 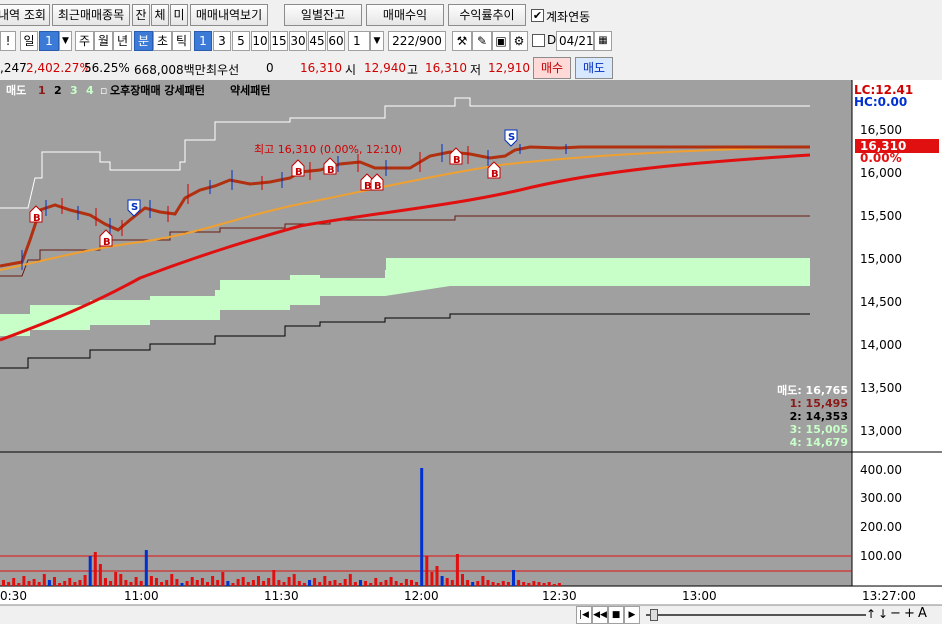 I want to click on legend-sell: 매도, so click(x=16, y=90).